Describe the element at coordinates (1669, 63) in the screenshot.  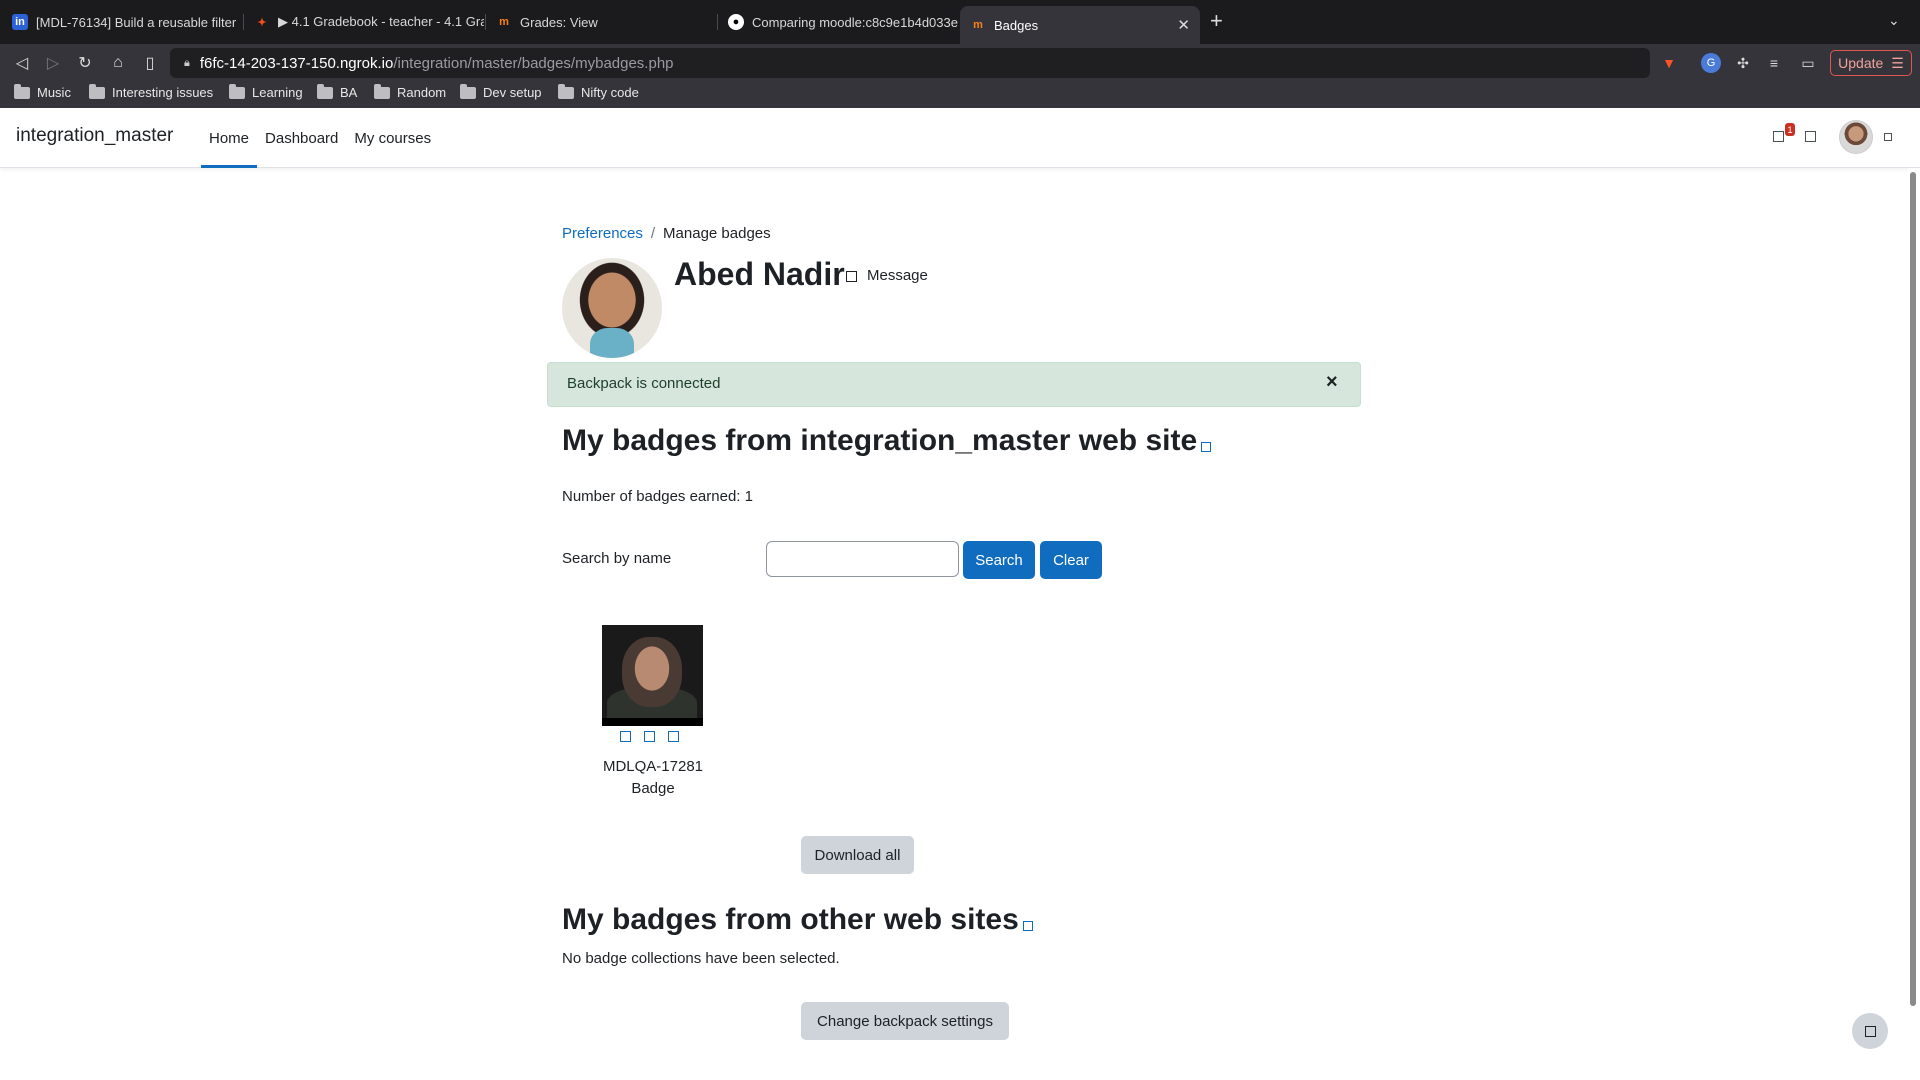
I see `brave-shield-icon: ▼` at that location.